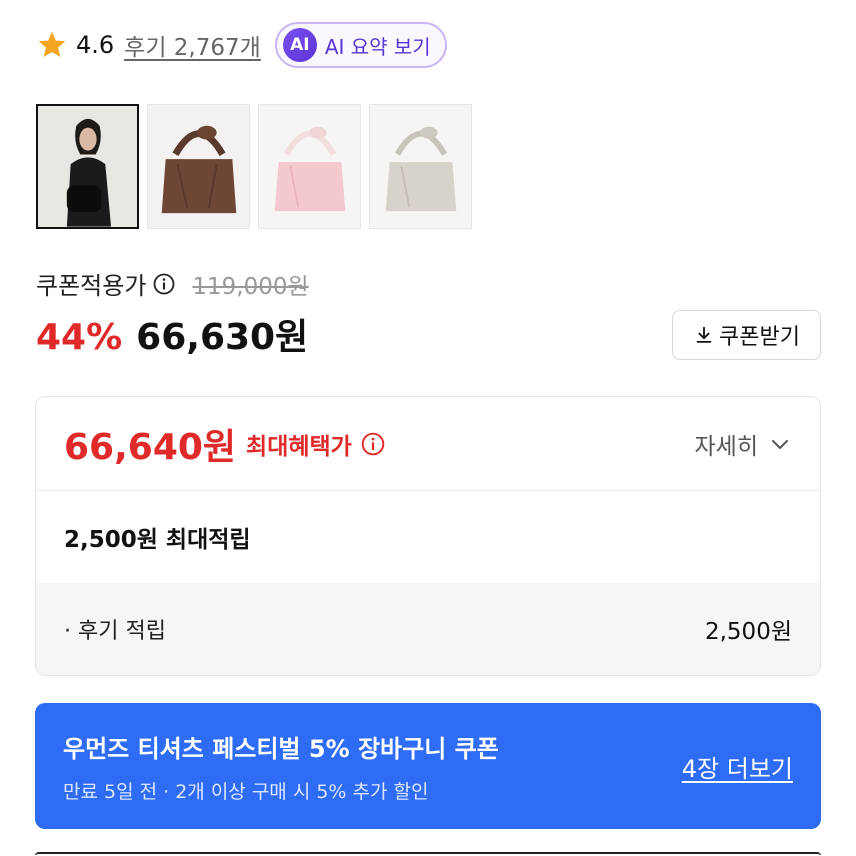 This screenshot has height=856, width=856. I want to click on rating-row: 4.6 후기 2,767개 AI AI 요약 보기, so click(241, 45).